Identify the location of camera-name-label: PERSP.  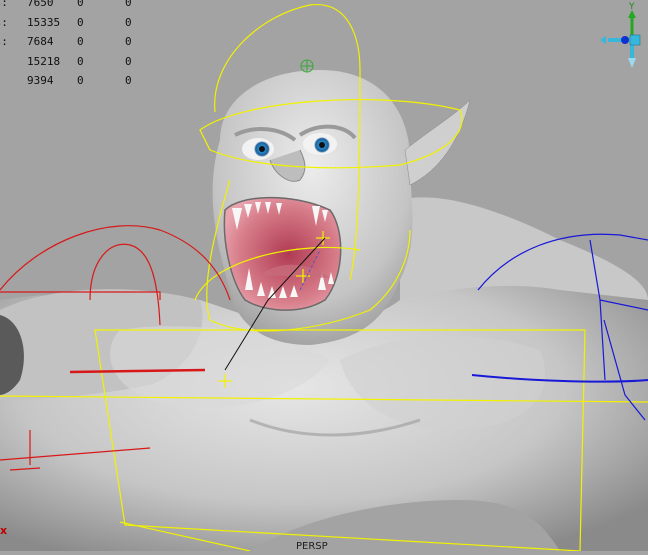
(312, 546).